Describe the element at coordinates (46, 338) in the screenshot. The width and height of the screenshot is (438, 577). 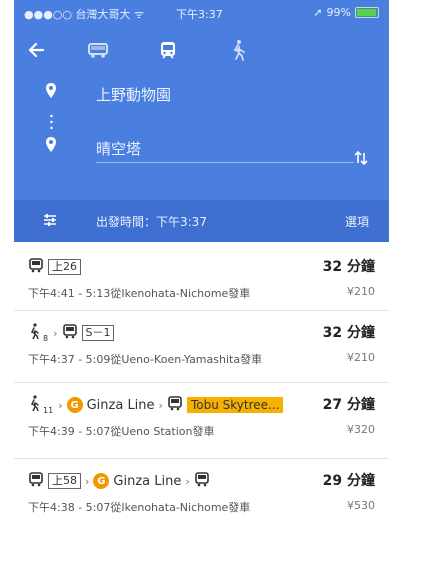
I see `walk-minutes: 8` at that location.